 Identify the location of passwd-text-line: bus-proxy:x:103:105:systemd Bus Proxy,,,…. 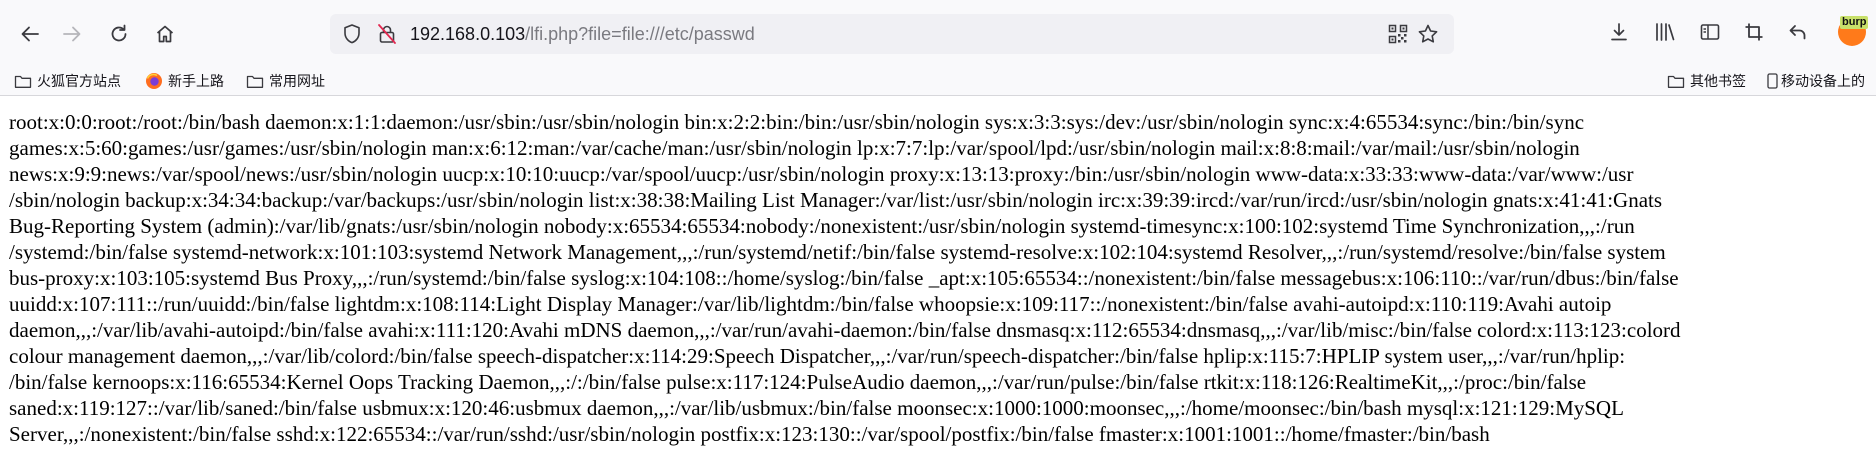
(844, 278).